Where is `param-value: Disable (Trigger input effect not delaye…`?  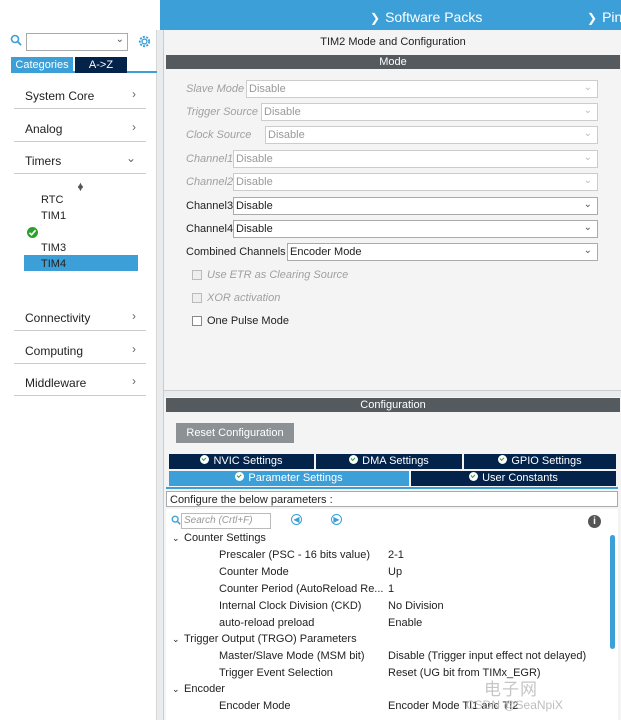
param-value: Disable (Trigger input effect not delaye… is located at coordinates (487, 656).